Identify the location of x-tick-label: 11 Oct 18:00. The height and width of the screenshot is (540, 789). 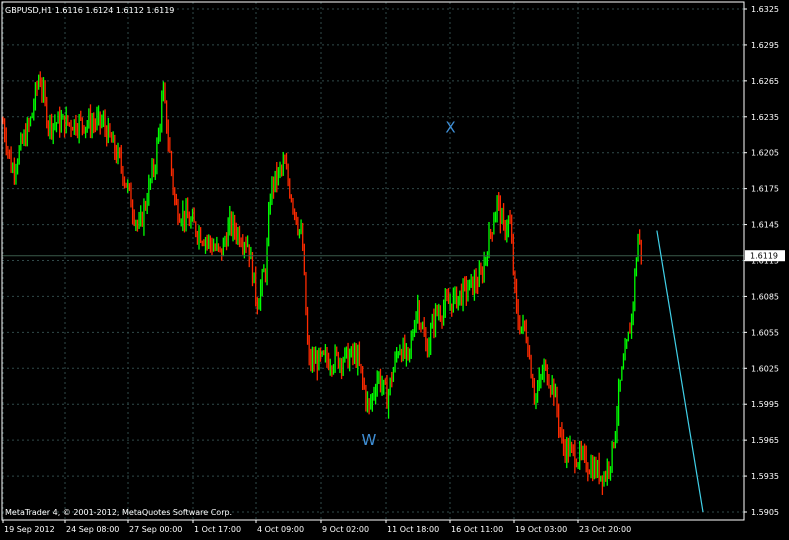
(413, 529).